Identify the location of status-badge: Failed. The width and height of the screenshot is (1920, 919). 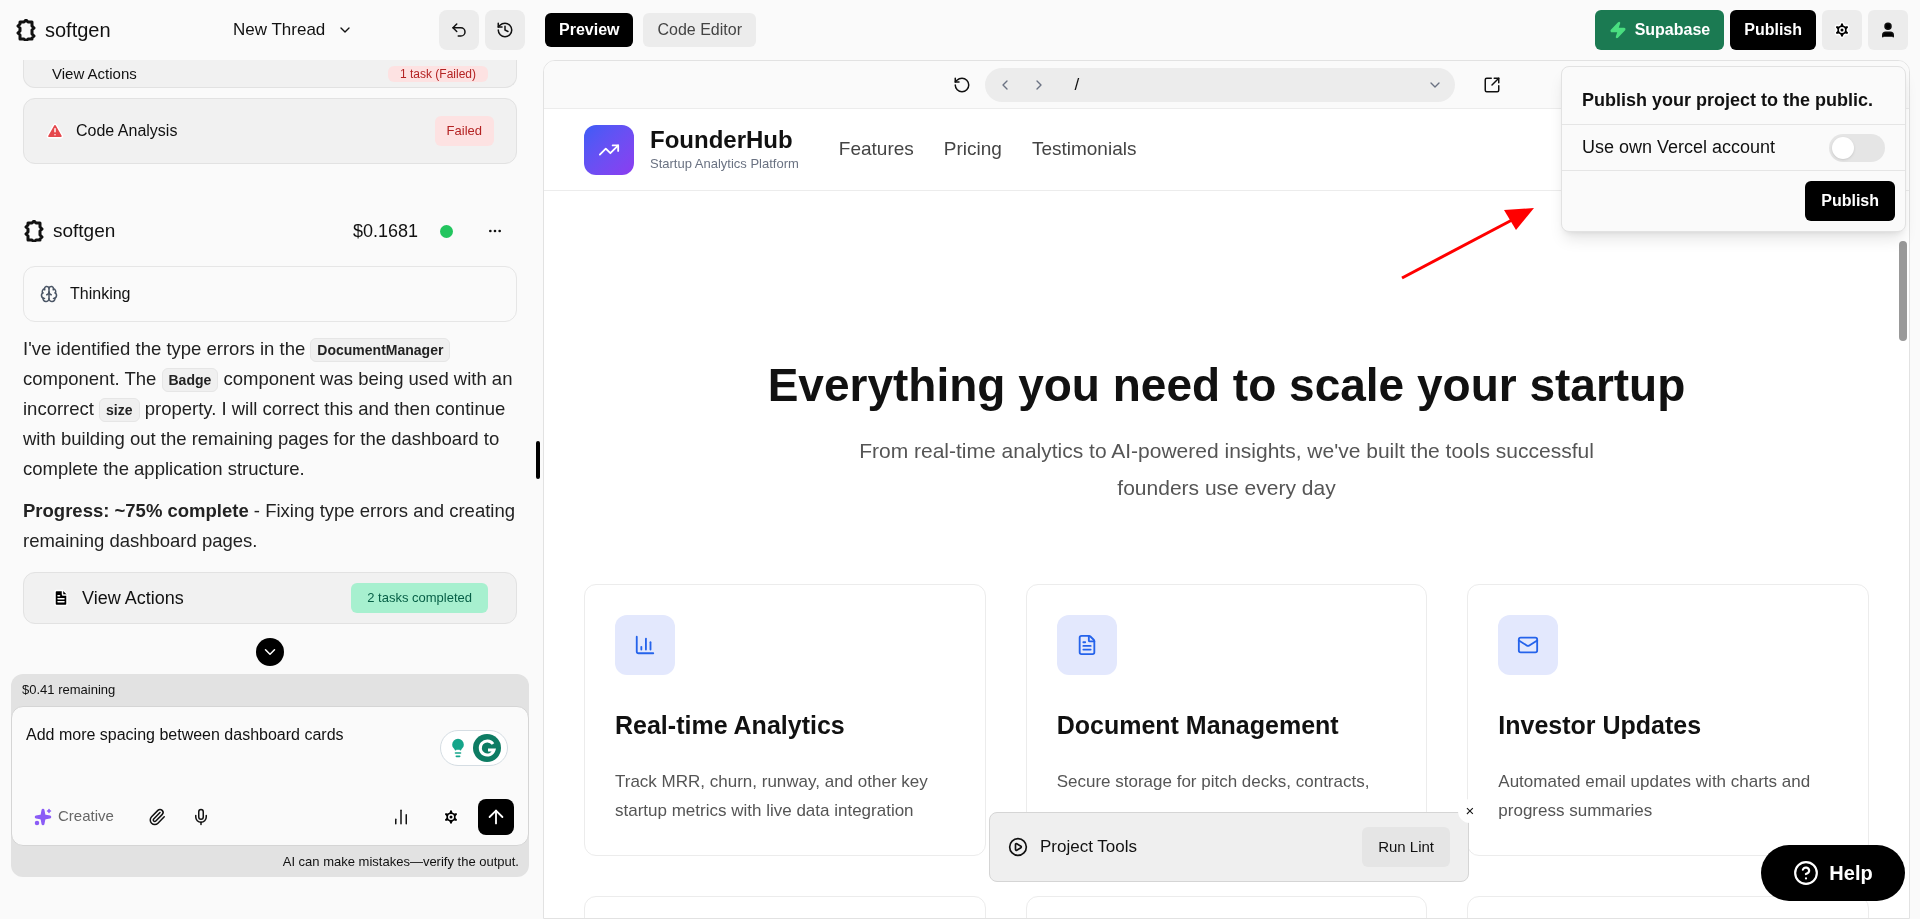
(464, 131).